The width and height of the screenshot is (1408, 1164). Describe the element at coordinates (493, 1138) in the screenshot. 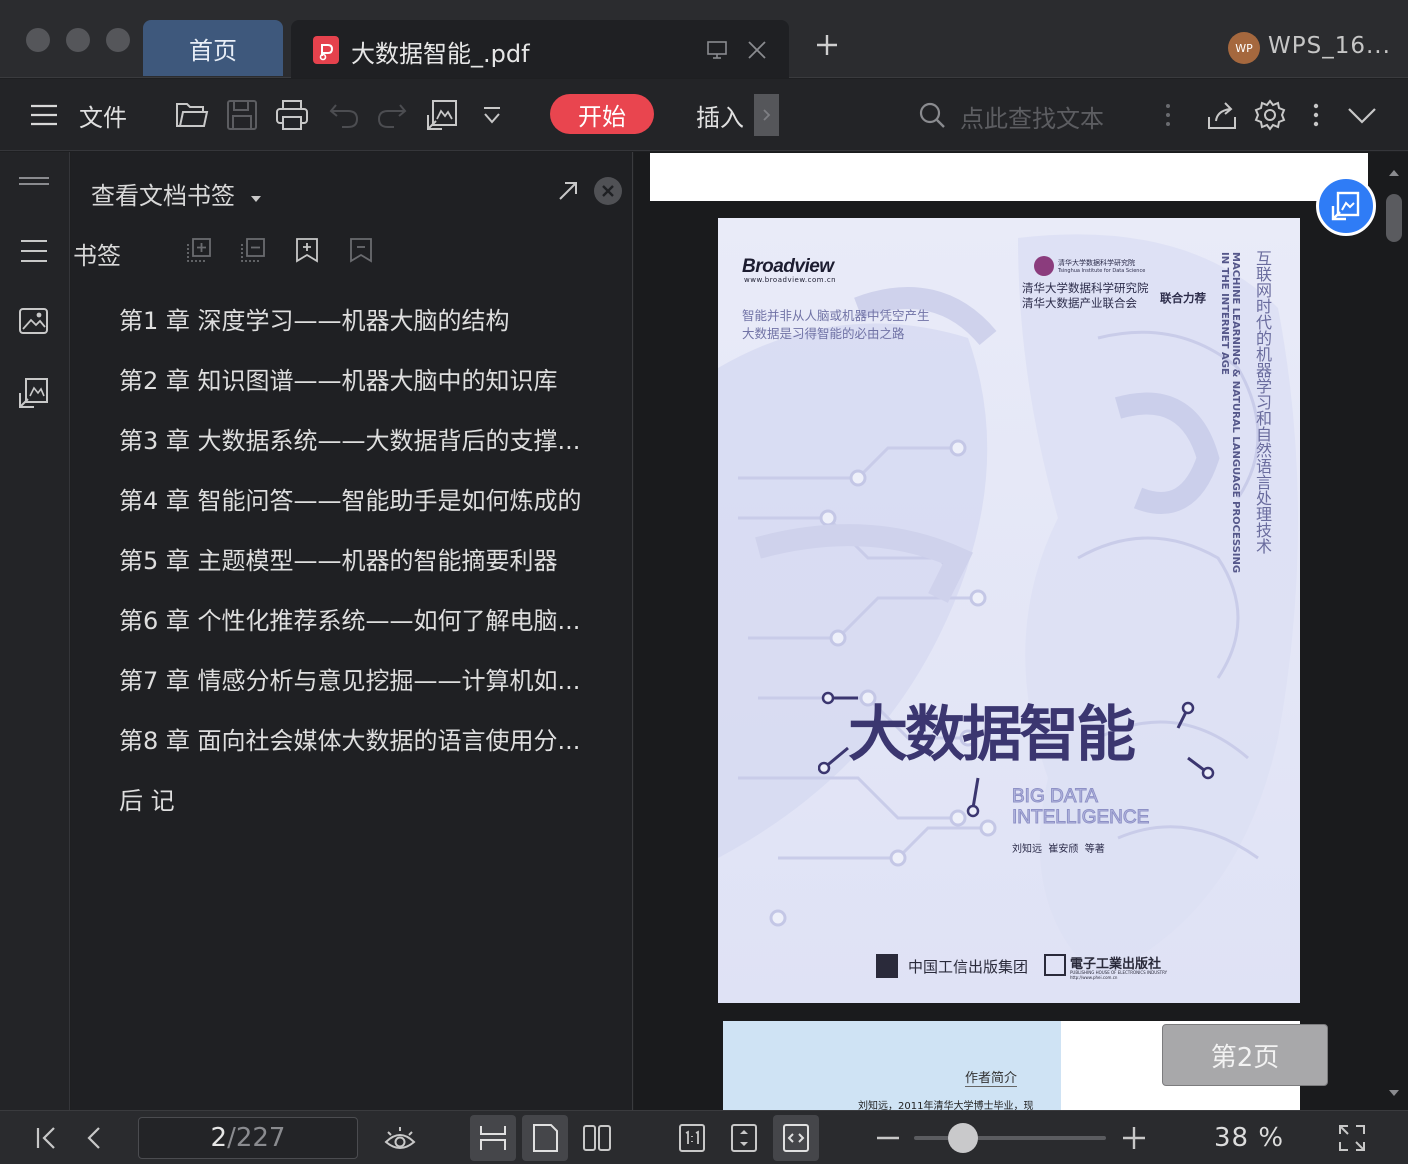

I see `continuous-scroll-icon` at that location.